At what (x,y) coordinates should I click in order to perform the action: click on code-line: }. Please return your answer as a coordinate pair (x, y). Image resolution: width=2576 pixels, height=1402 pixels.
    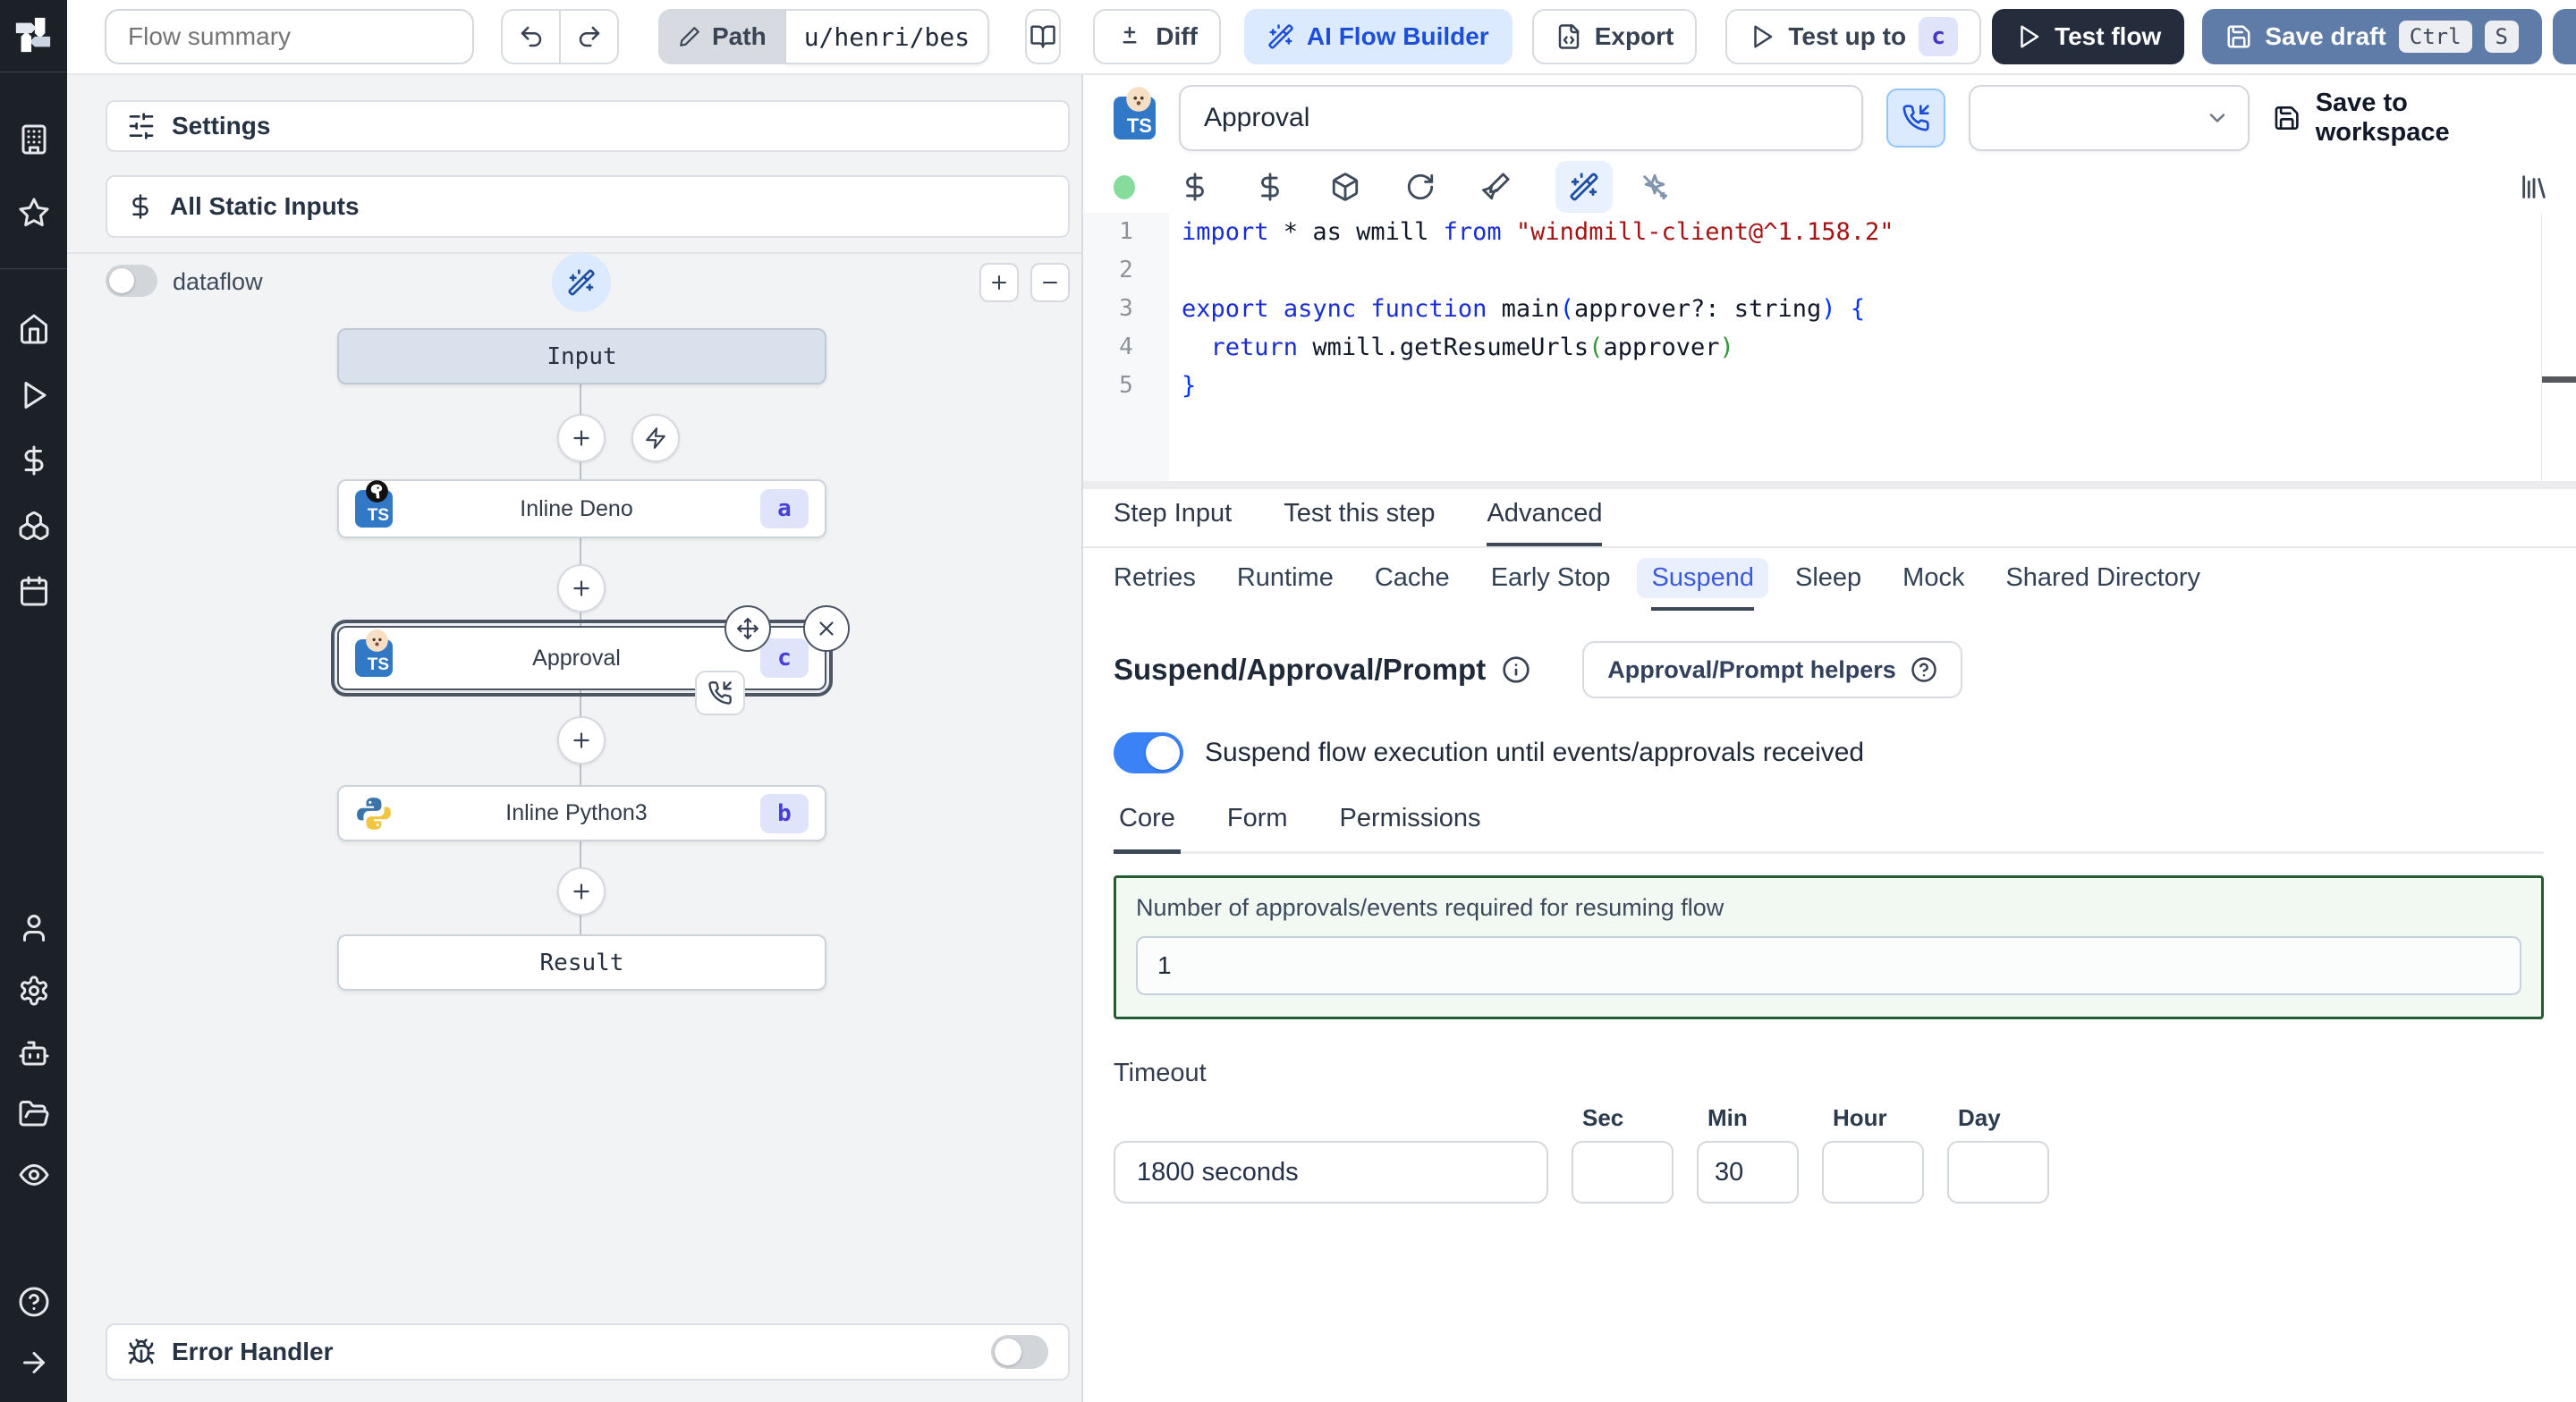
    Looking at the image, I should click on (1182, 386).